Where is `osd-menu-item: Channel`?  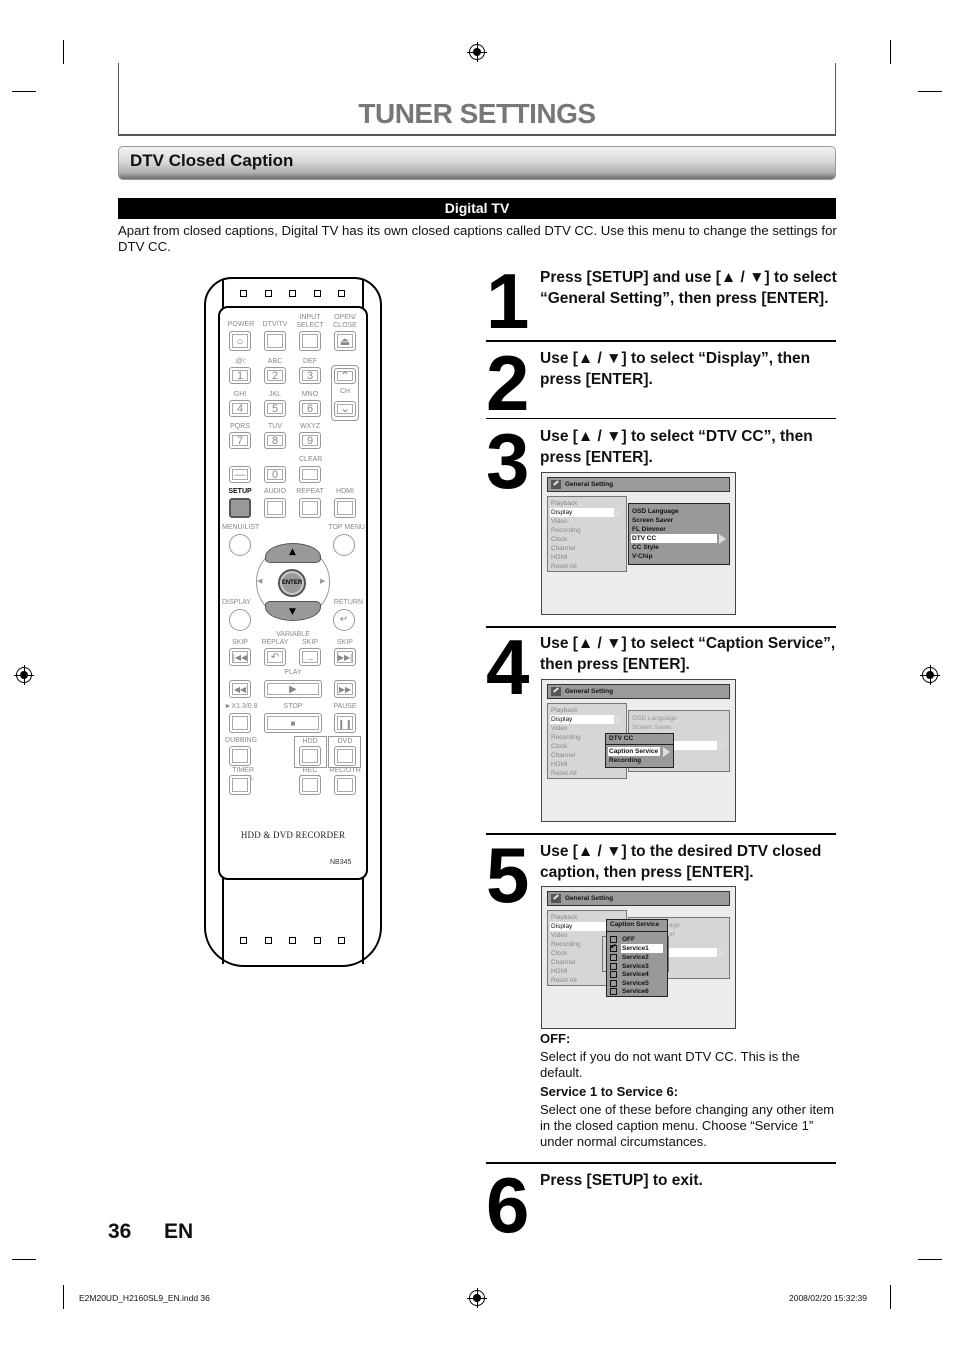 osd-menu-item: Channel is located at coordinates (563, 548).